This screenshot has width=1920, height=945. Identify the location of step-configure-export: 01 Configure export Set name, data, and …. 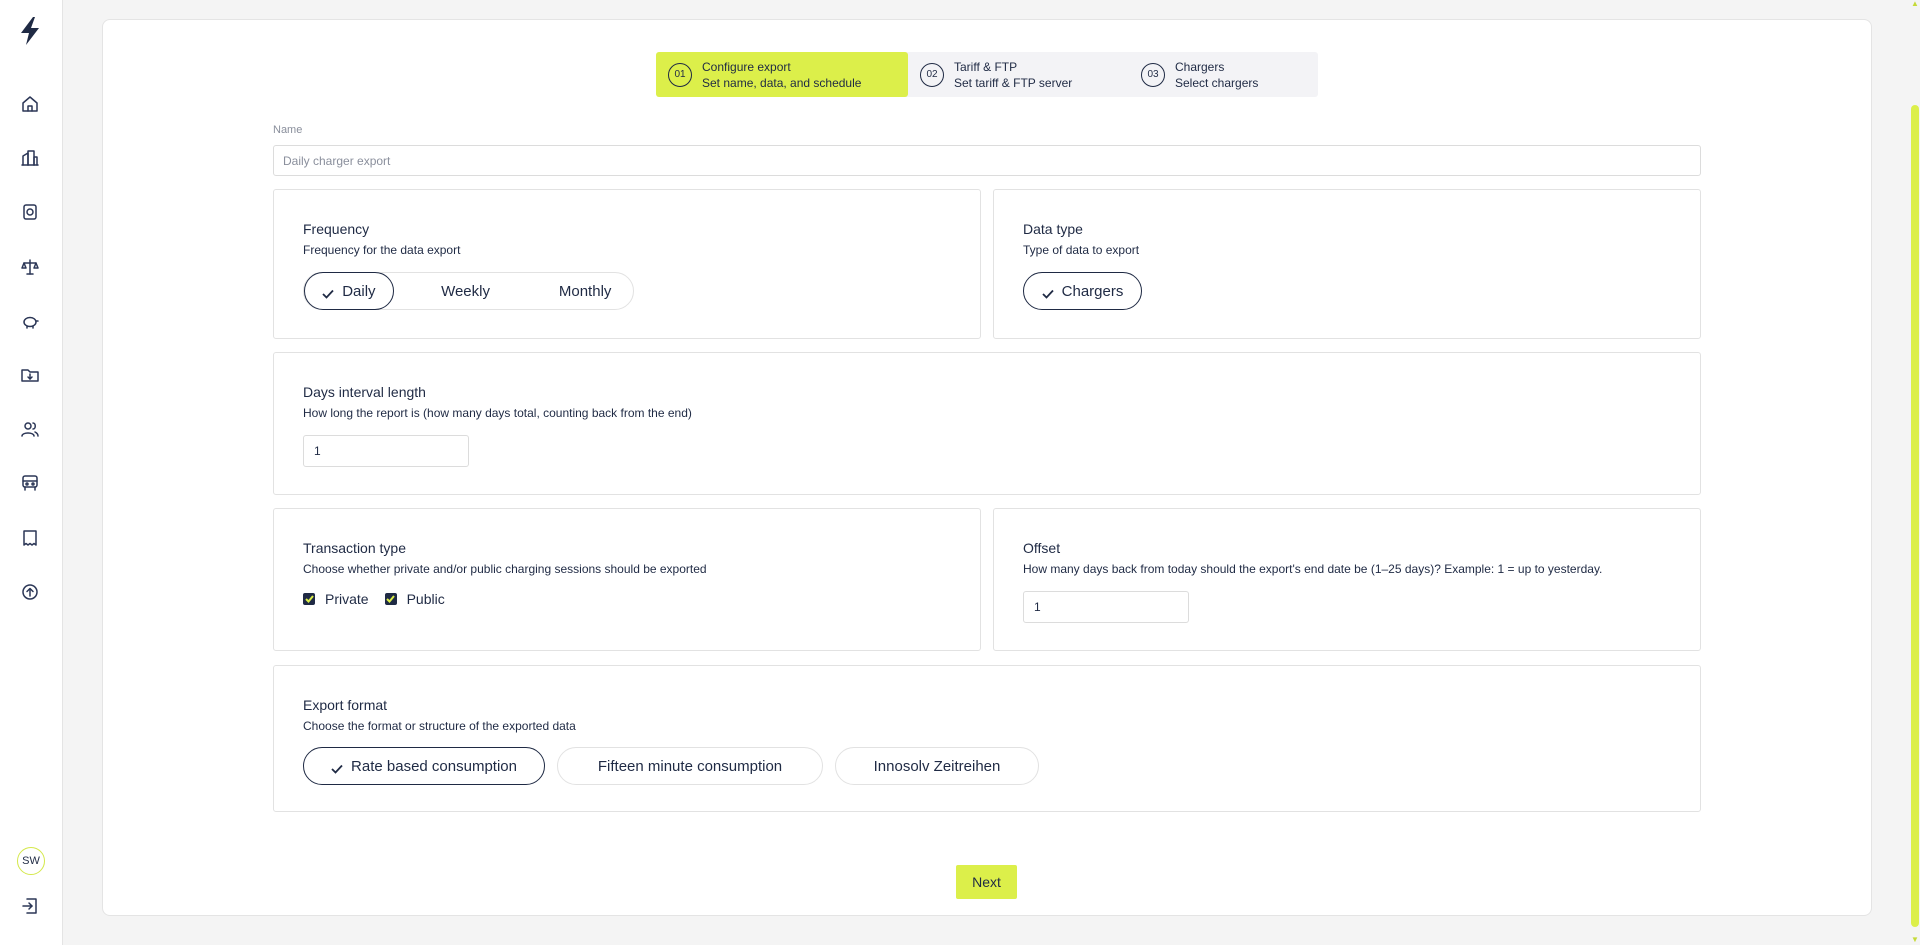
(782, 74).